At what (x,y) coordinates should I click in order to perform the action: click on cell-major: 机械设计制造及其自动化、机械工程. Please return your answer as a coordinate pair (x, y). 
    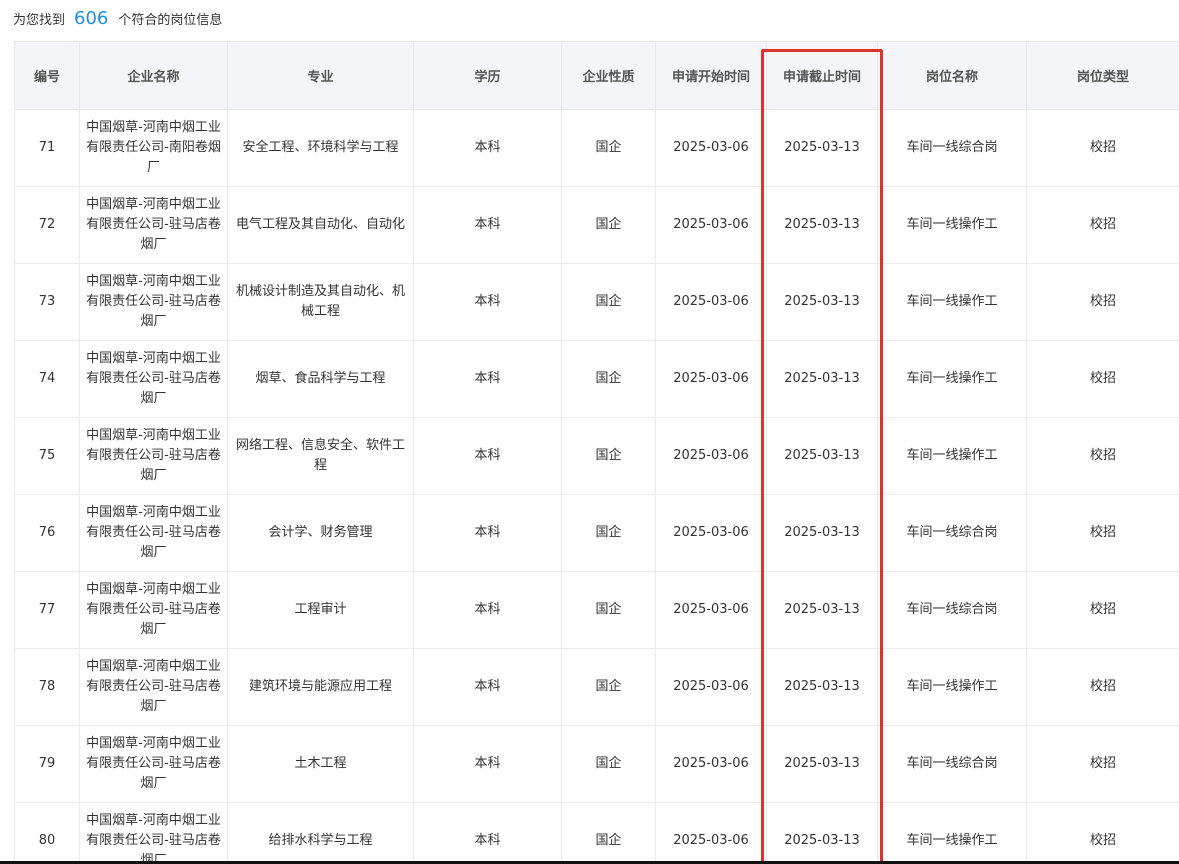
    Looking at the image, I should click on (320, 302).